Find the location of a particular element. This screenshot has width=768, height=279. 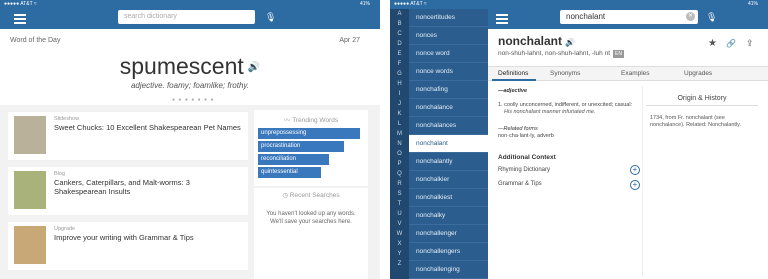

alphabet-letter: E is located at coordinates (399, 54).